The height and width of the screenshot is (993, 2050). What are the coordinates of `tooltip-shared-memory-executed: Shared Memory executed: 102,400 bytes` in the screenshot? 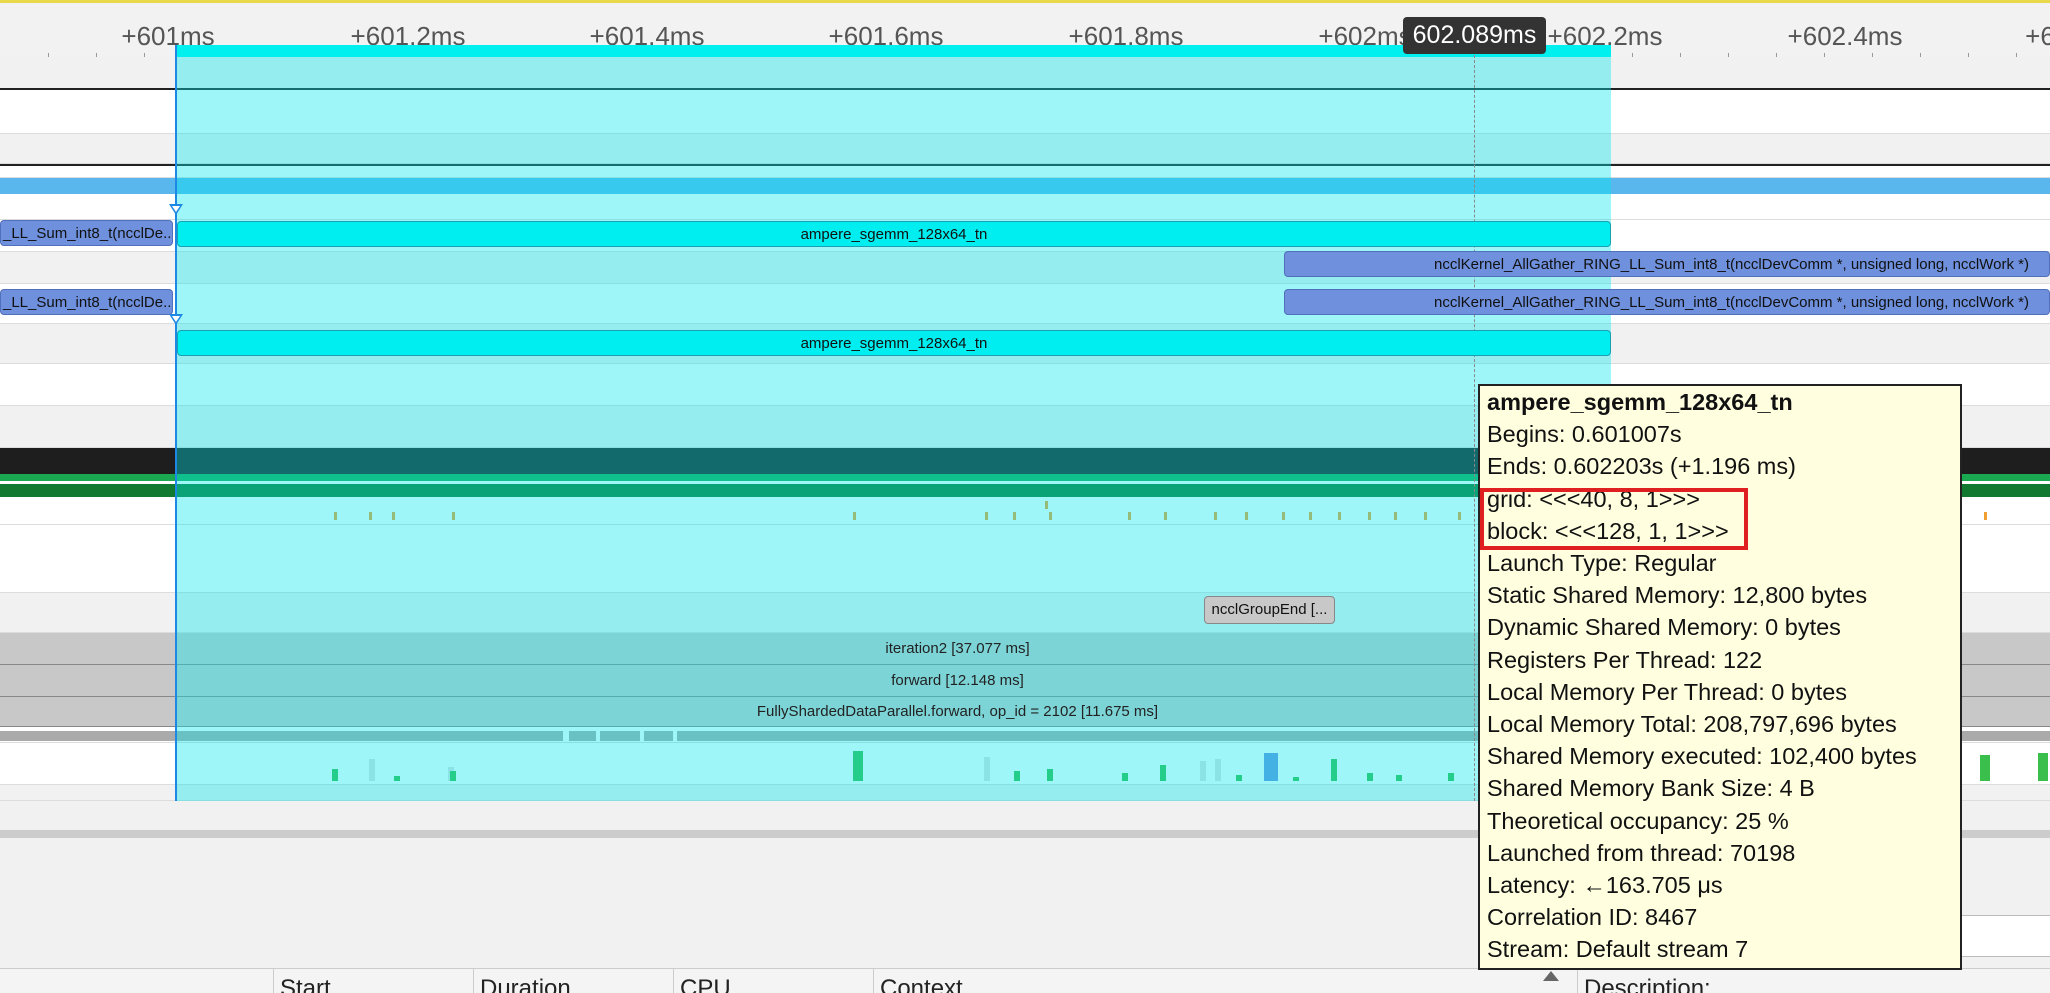 It's located at (1702, 756).